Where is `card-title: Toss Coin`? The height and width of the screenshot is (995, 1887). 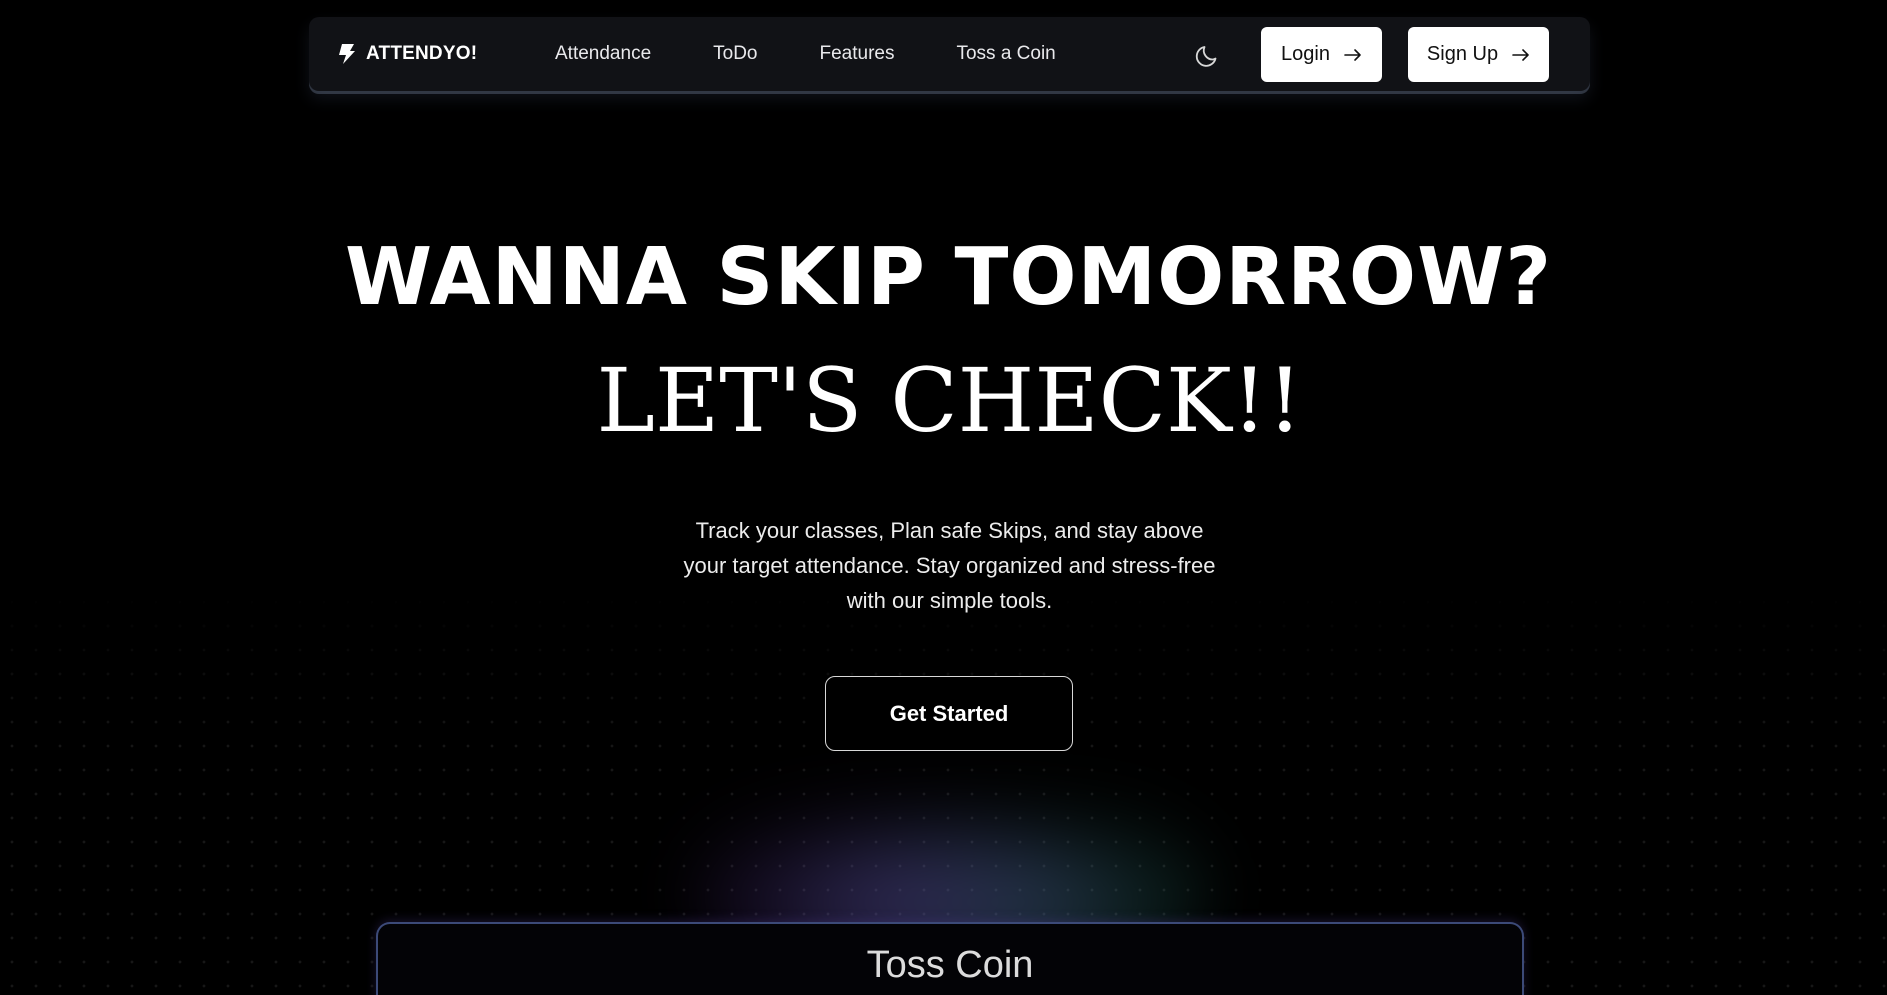 card-title: Toss Coin is located at coordinates (950, 965).